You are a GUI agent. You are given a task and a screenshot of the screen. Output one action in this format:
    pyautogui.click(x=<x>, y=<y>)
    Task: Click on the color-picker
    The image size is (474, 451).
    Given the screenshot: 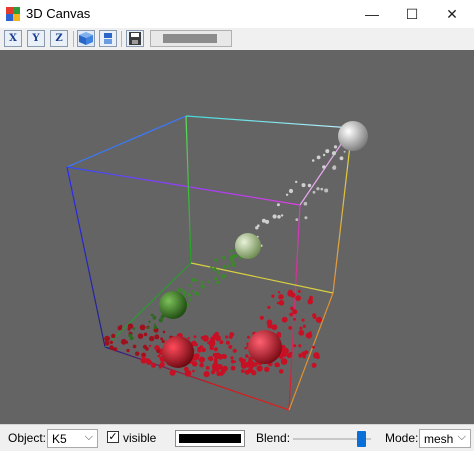 What is the action you would take?
    pyautogui.click(x=210, y=438)
    